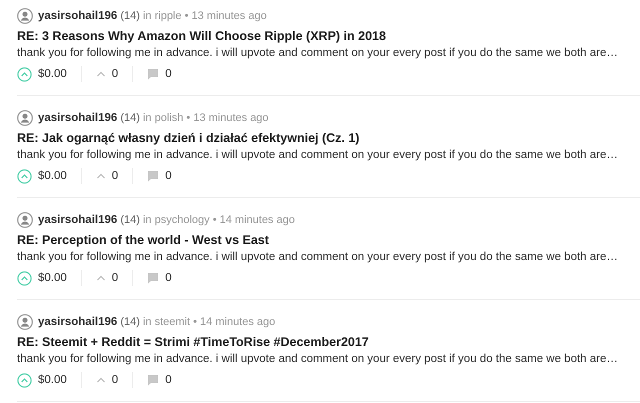  Describe the element at coordinates (328, 138) in the screenshot. I see `post-title: RE: Jak ogarnąć własny dzień i działać efektywniej (Cz. 1)` at that location.